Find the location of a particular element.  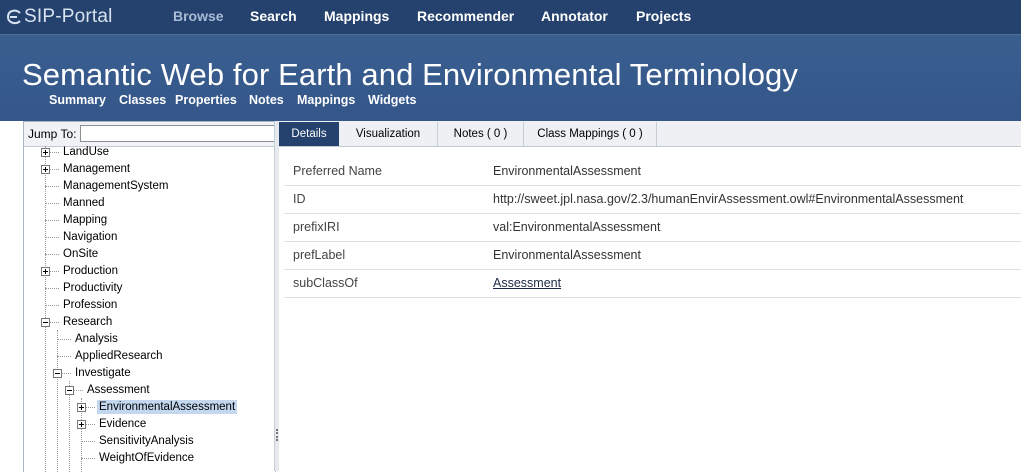

tree-node: Production is located at coordinates (90, 272).